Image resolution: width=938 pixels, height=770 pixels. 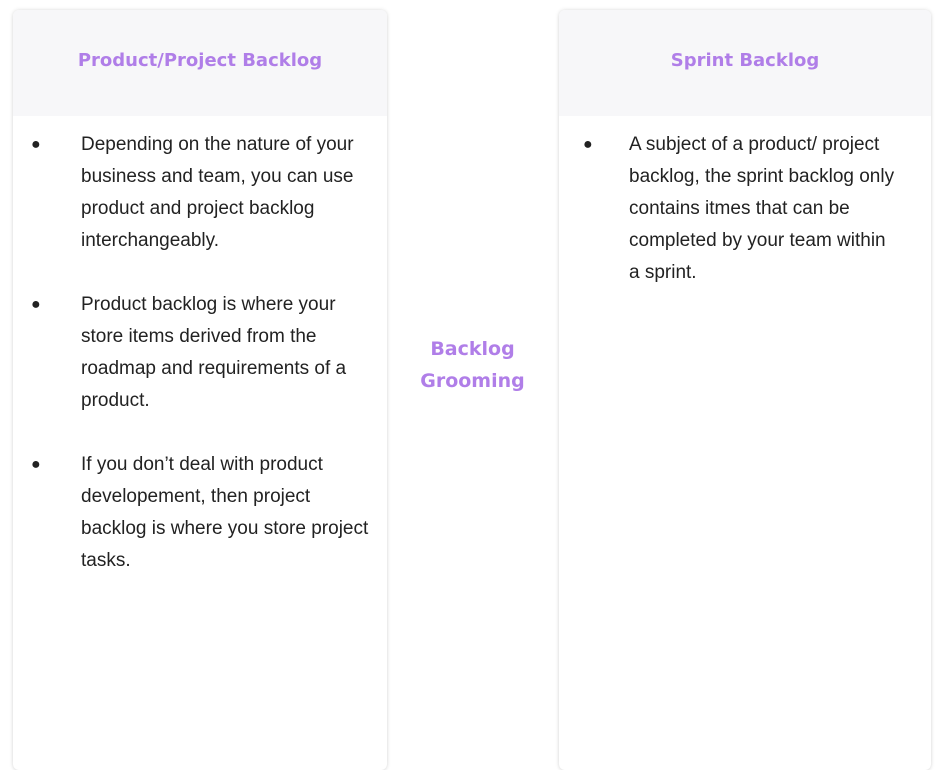 What do you see at coordinates (472, 365) in the screenshot?
I see `backlog-grooming-label: Backlog Grooming` at bounding box center [472, 365].